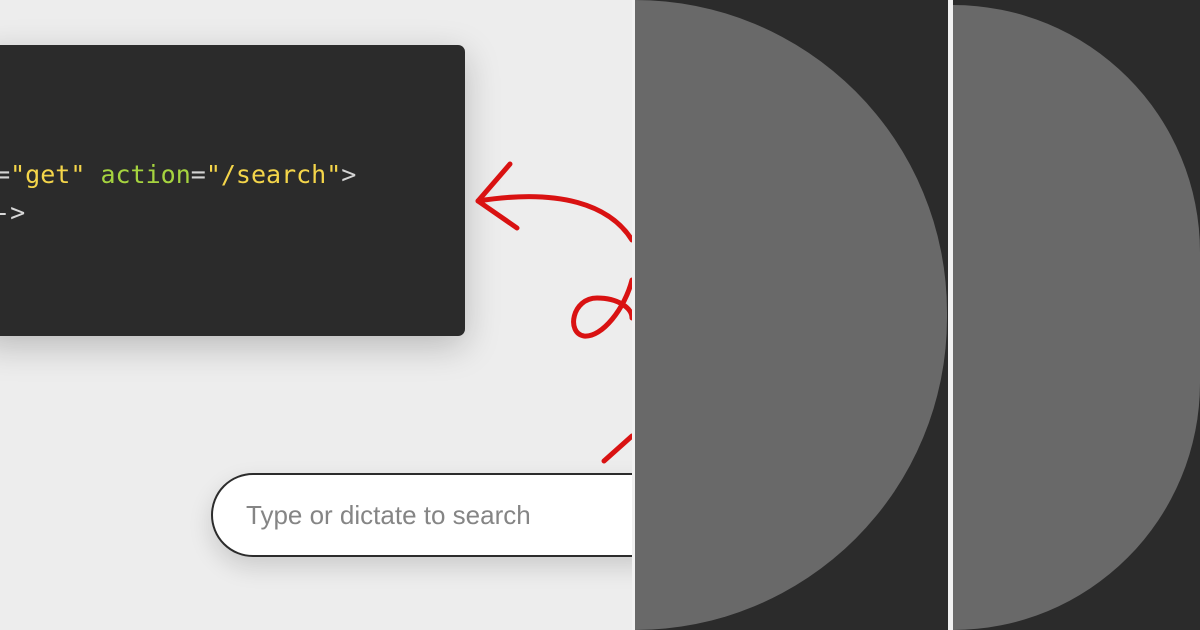 This screenshot has height=630, width=1200. Describe the element at coordinates (950, 315) in the screenshot. I see `panel-divider-middle` at that location.